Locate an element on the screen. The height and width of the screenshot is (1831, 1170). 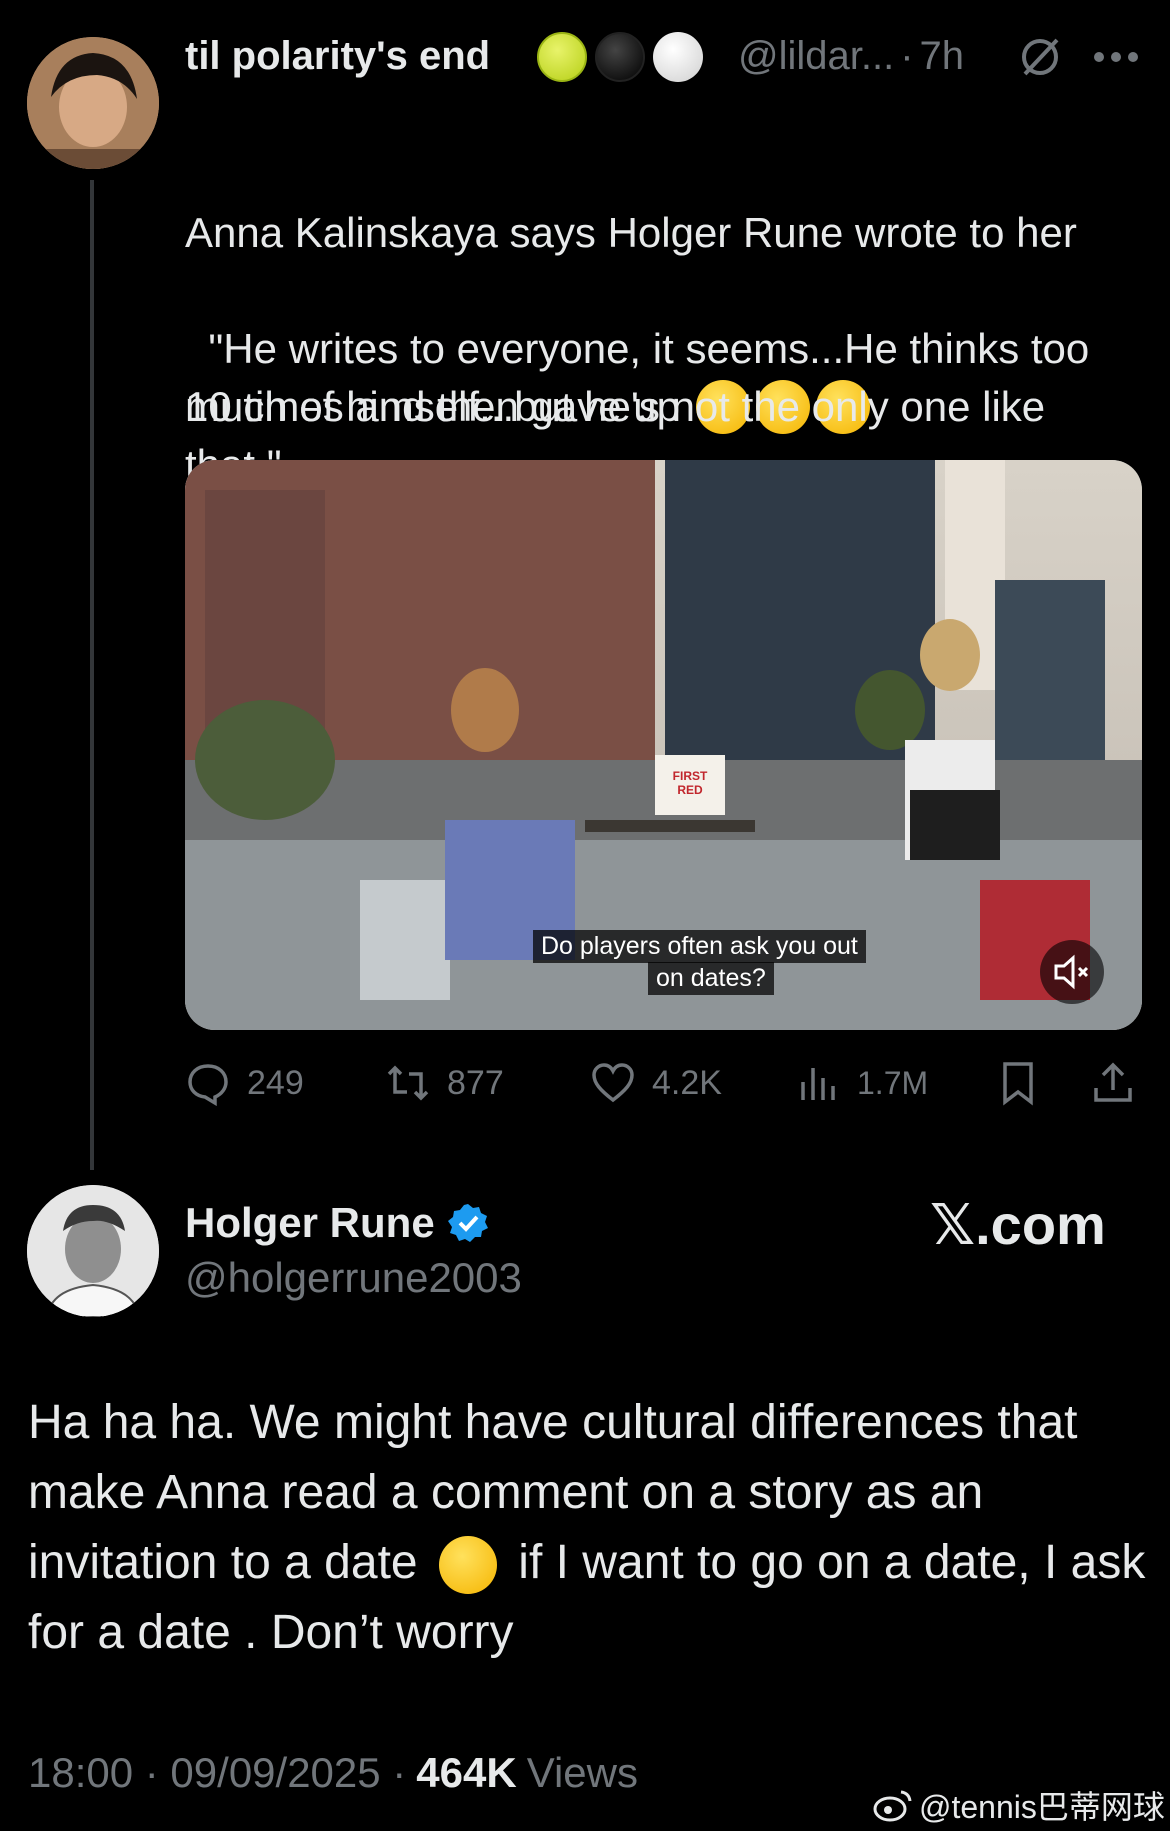
repost-count: 877 is located at coordinates (475, 1082).